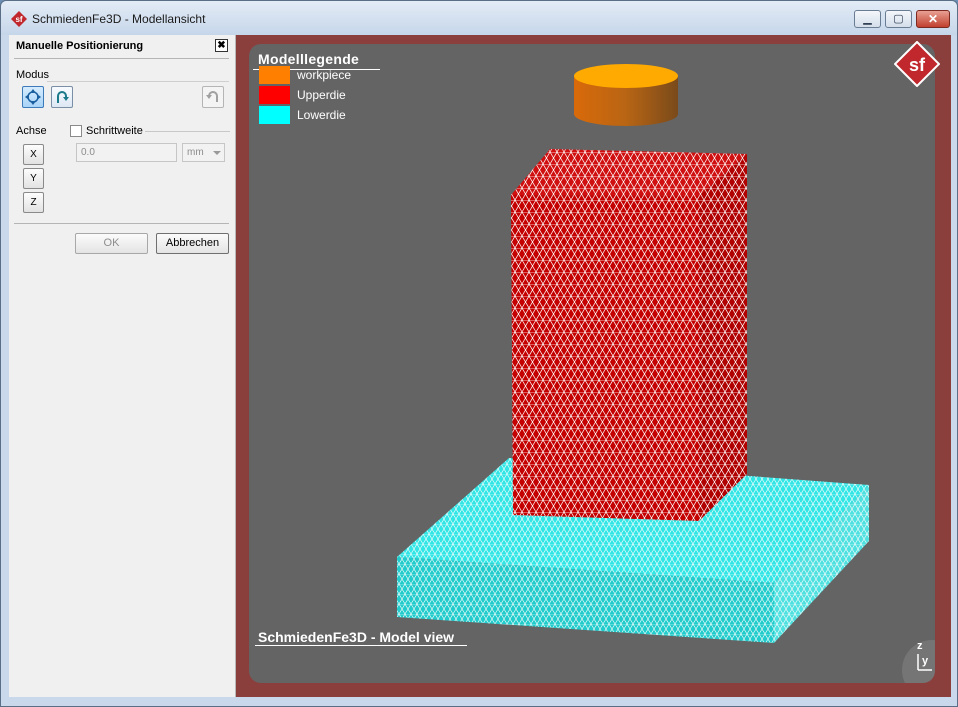  I want to click on minimize-button: ▁, so click(867, 19).